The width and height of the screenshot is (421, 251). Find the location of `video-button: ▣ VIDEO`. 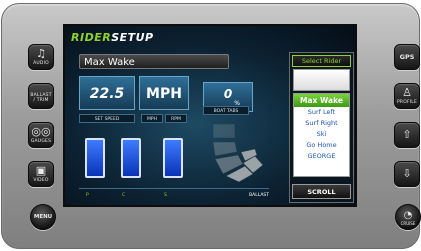

video-button: ▣ VIDEO is located at coordinates (41, 174).